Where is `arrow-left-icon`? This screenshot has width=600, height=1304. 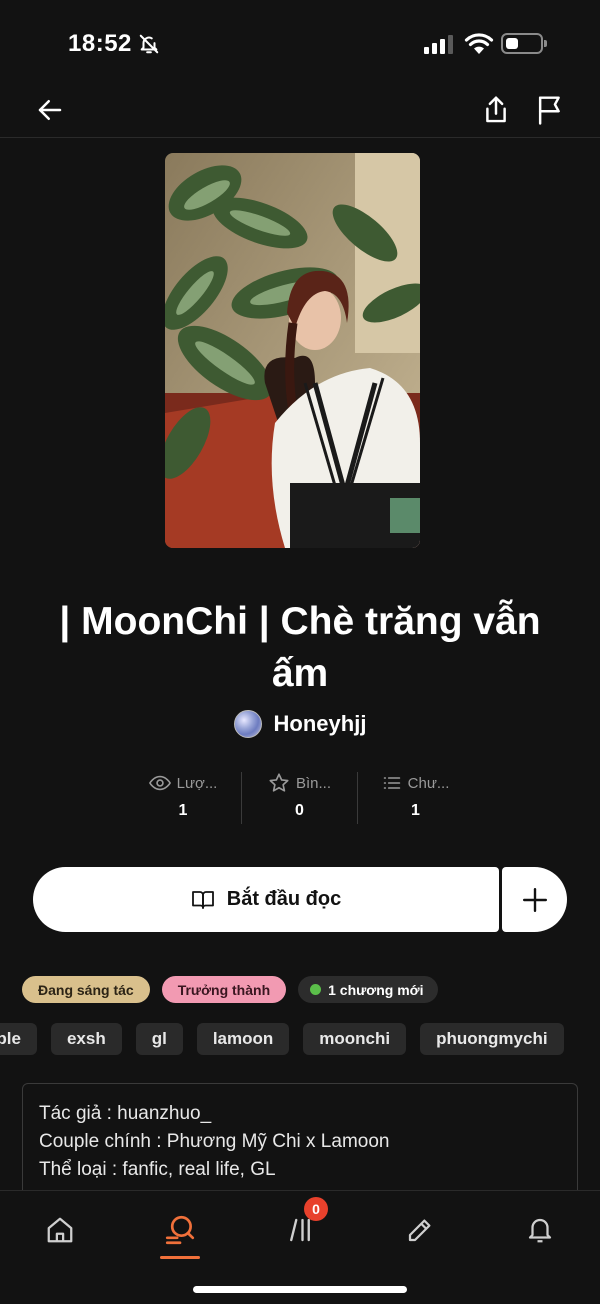
arrow-left-icon is located at coordinates (50, 110).